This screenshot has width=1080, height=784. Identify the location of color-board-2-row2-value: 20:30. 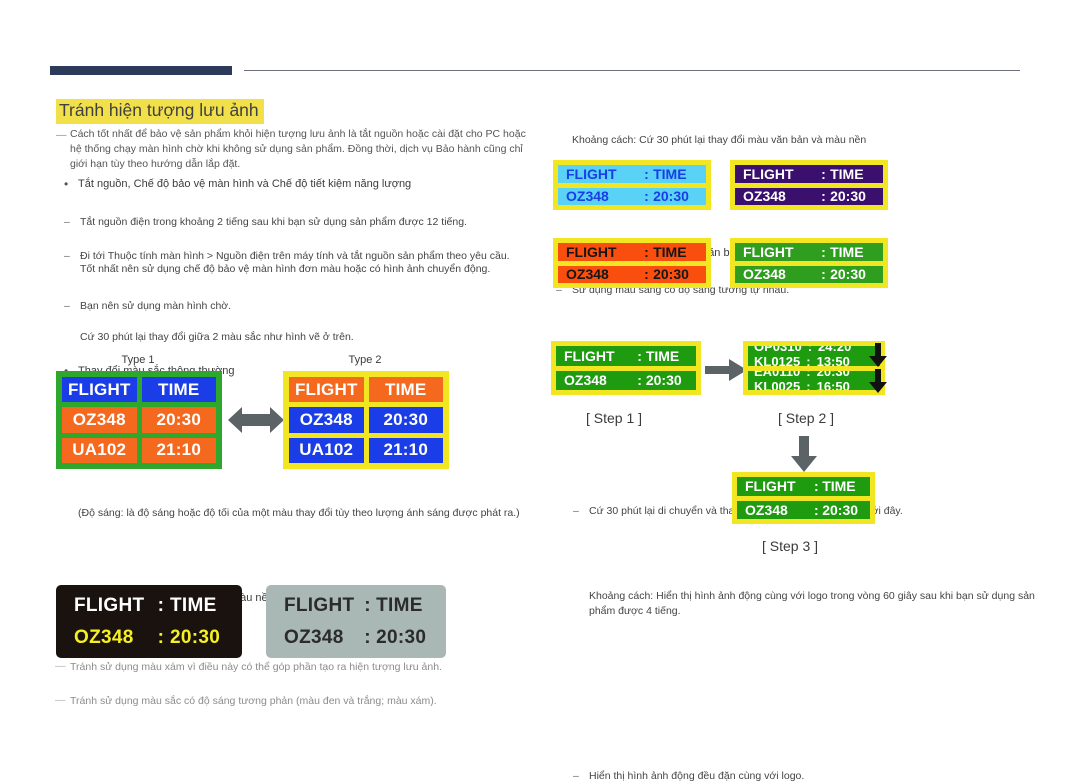
(671, 274).